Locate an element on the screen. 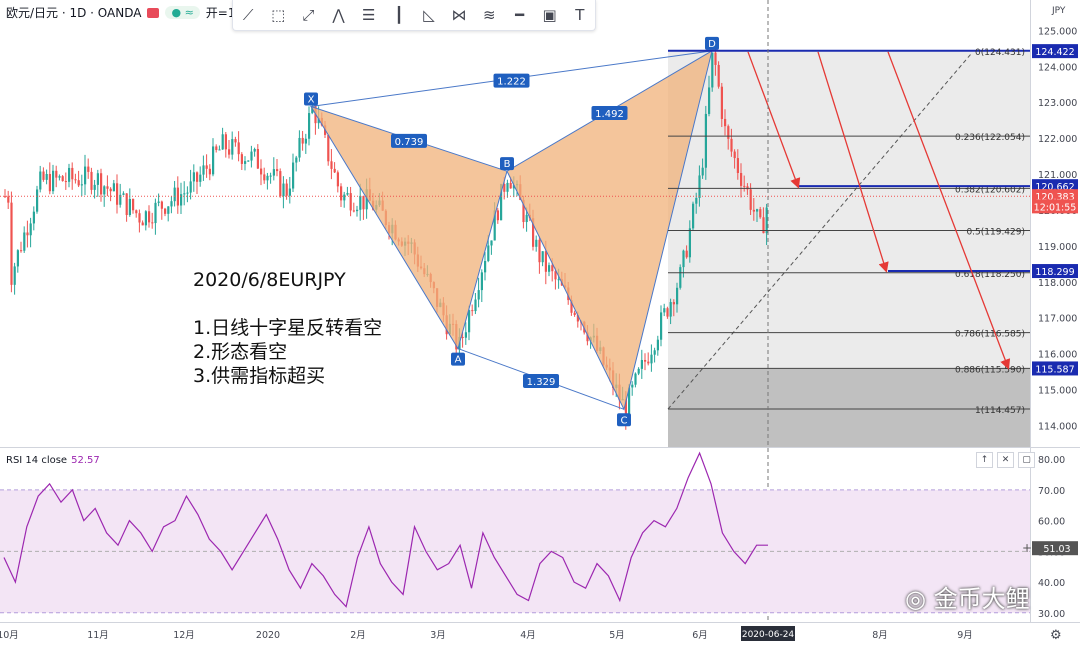 This screenshot has height=647, width=1080. time-tick: 4月 is located at coordinates (528, 635).